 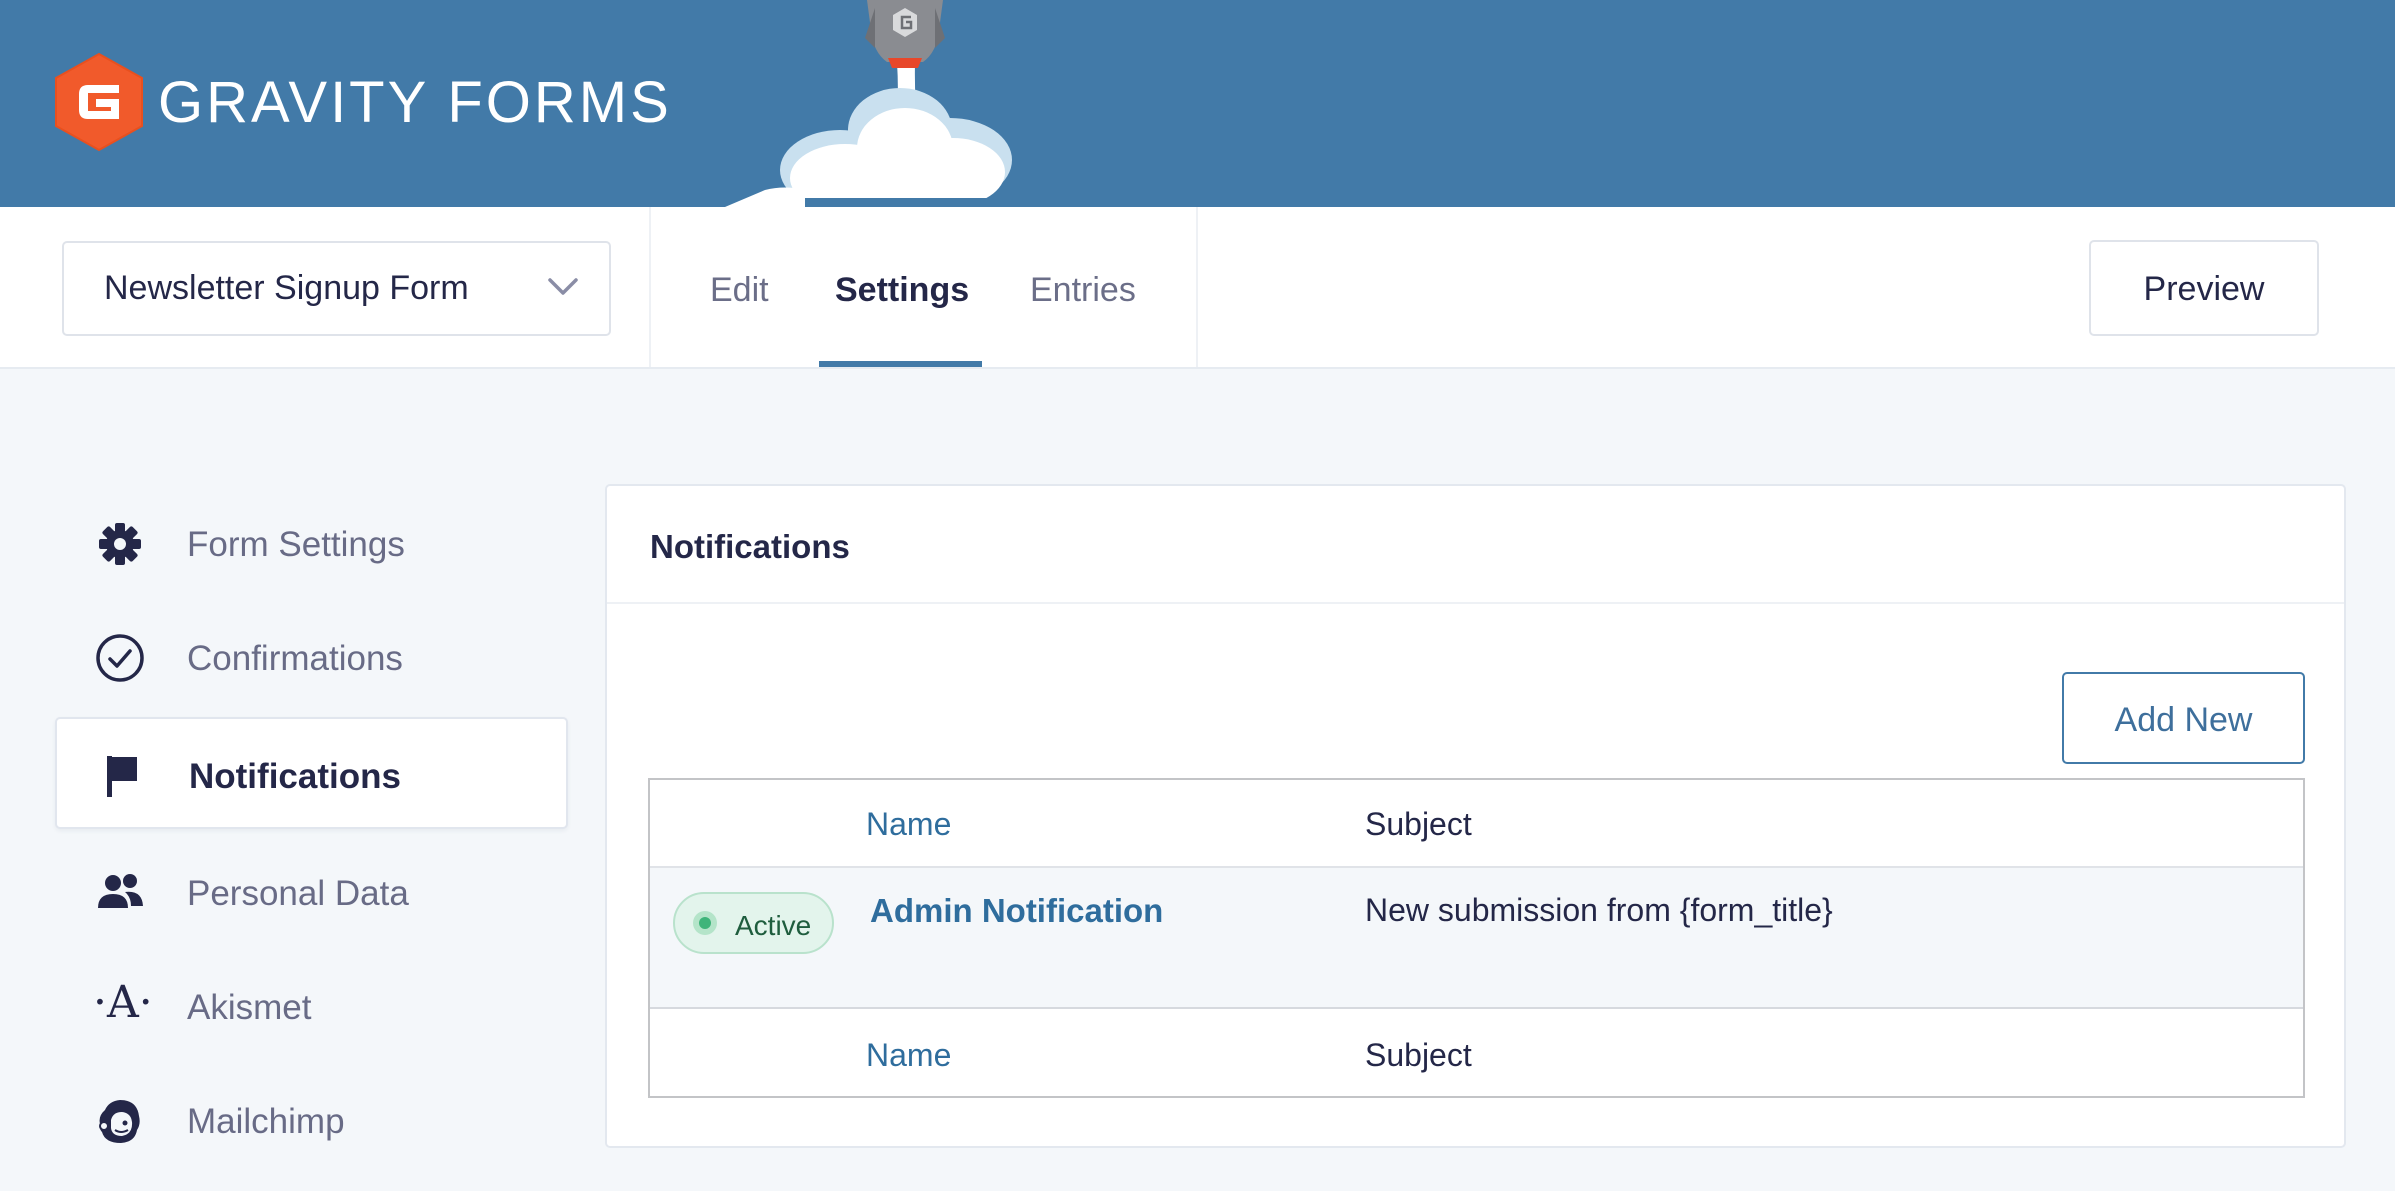 I want to click on column-footer-subject: Subject, so click(x=1418, y=1055).